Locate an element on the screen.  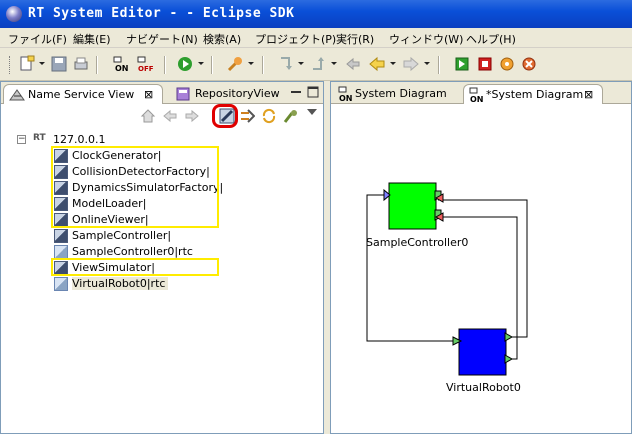
collapse-icon: − is located at coordinates (21, 139).